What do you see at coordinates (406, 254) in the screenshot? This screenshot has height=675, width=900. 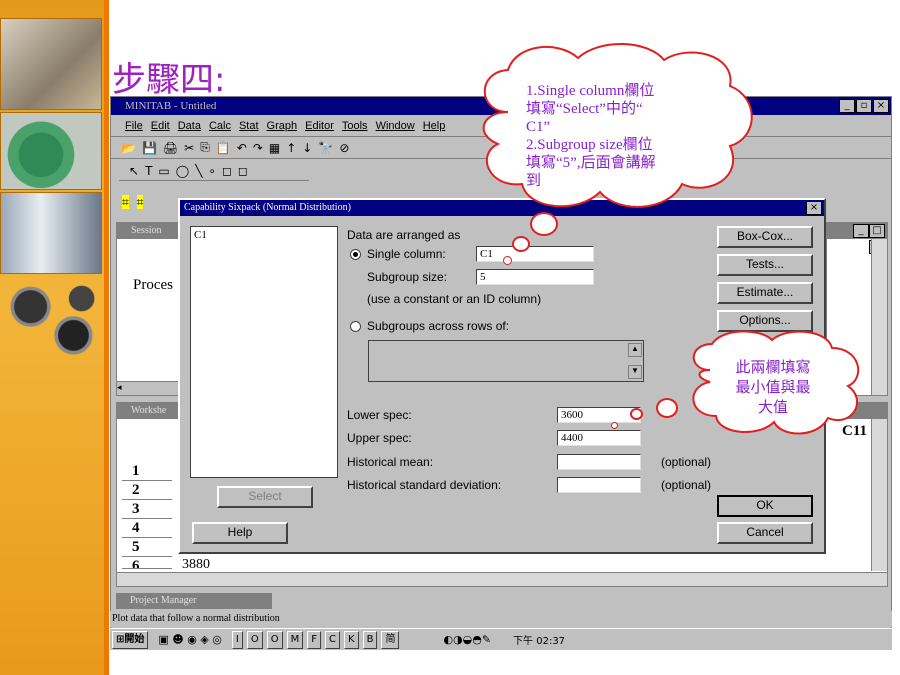 I see `single-column-label: Single column:` at bounding box center [406, 254].